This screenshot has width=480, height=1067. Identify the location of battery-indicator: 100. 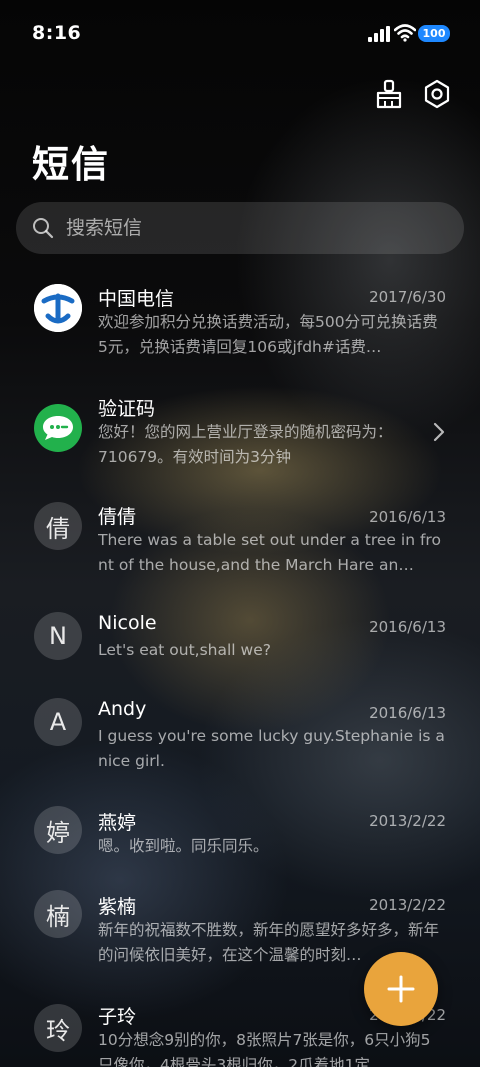
(434, 33).